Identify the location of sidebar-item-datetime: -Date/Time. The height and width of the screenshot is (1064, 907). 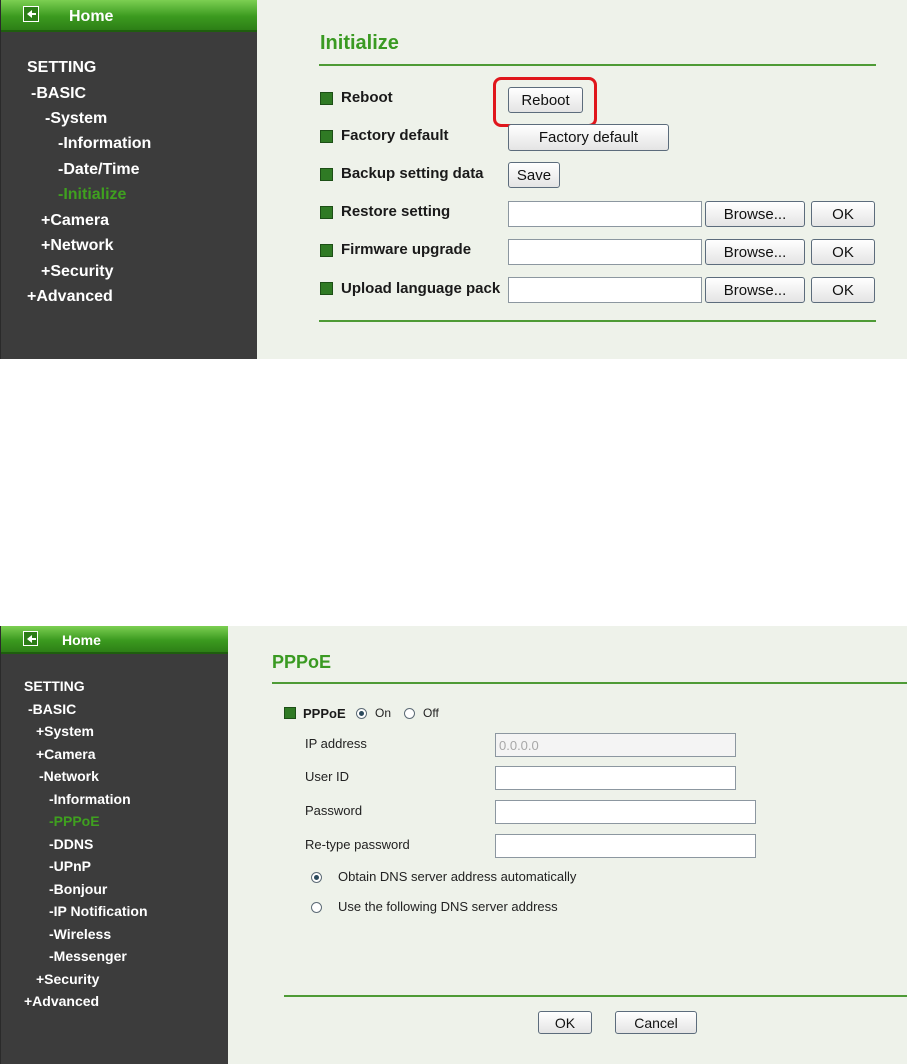
(99, 170).